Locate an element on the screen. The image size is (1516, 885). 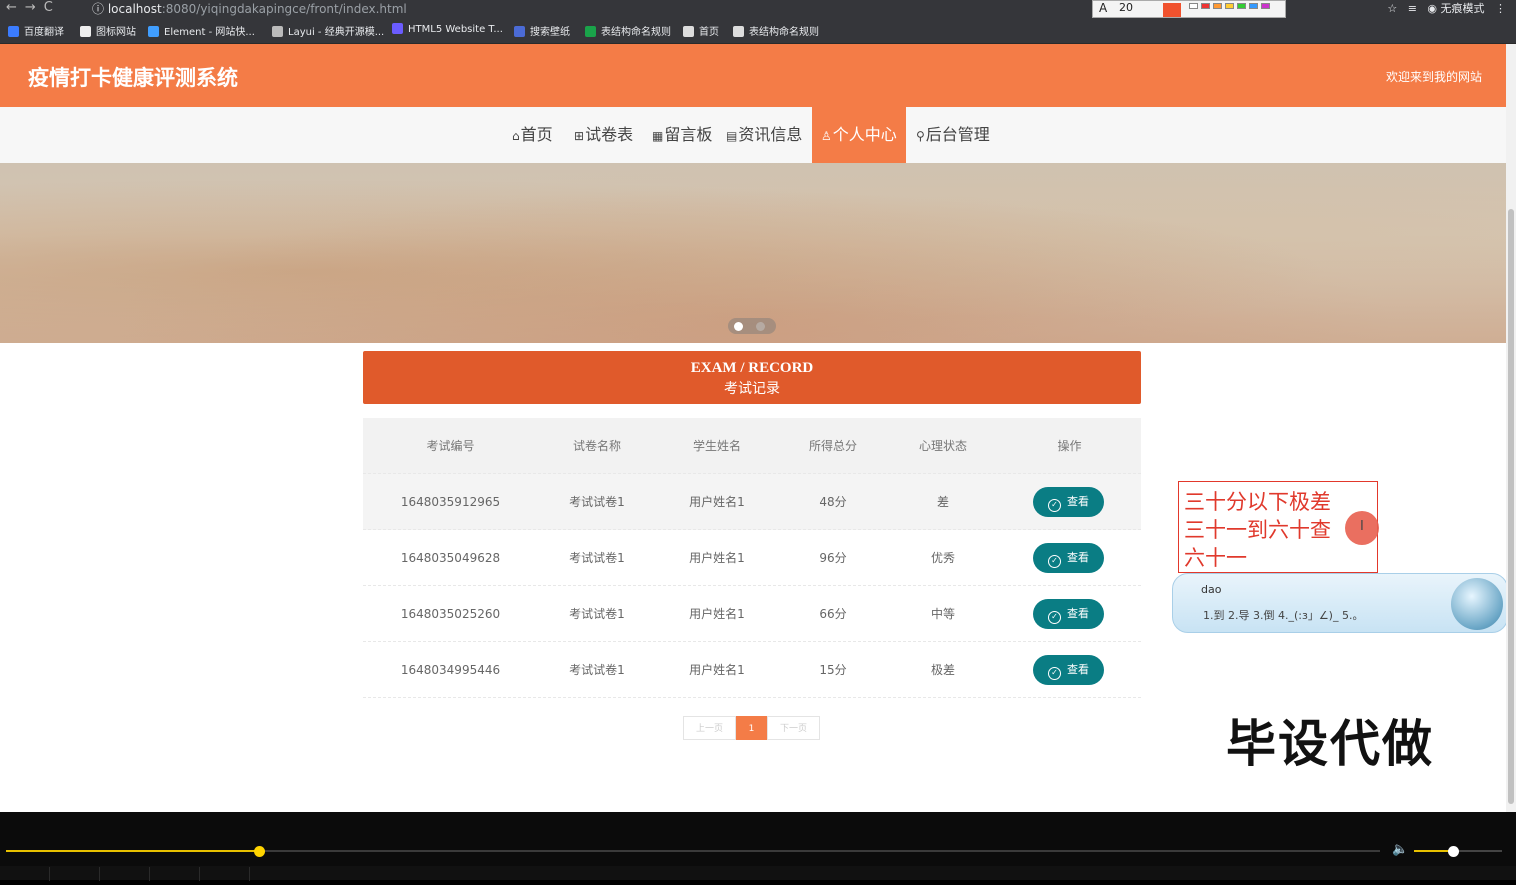
ibeam-cursor-icon: I is located at coordinates (1362, 526).